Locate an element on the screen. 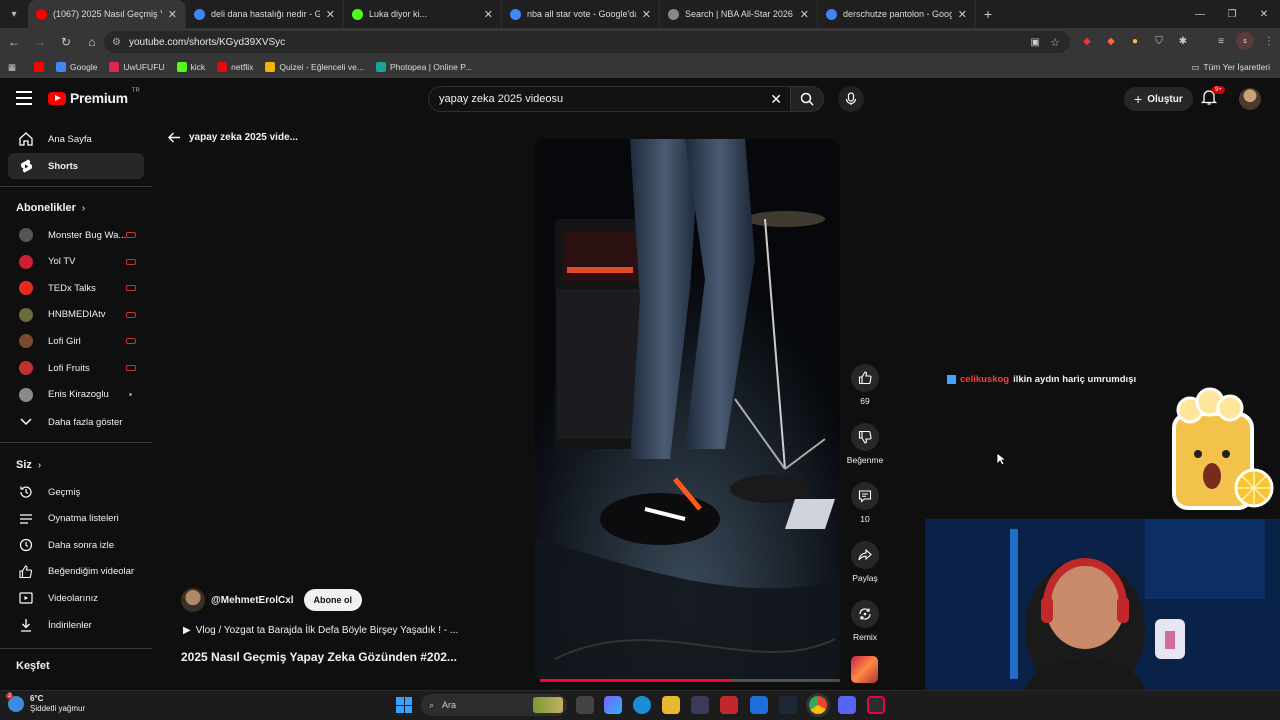 This screenshot has height=720, width=1280. account-avatar is located at coordinates (1250, 99).